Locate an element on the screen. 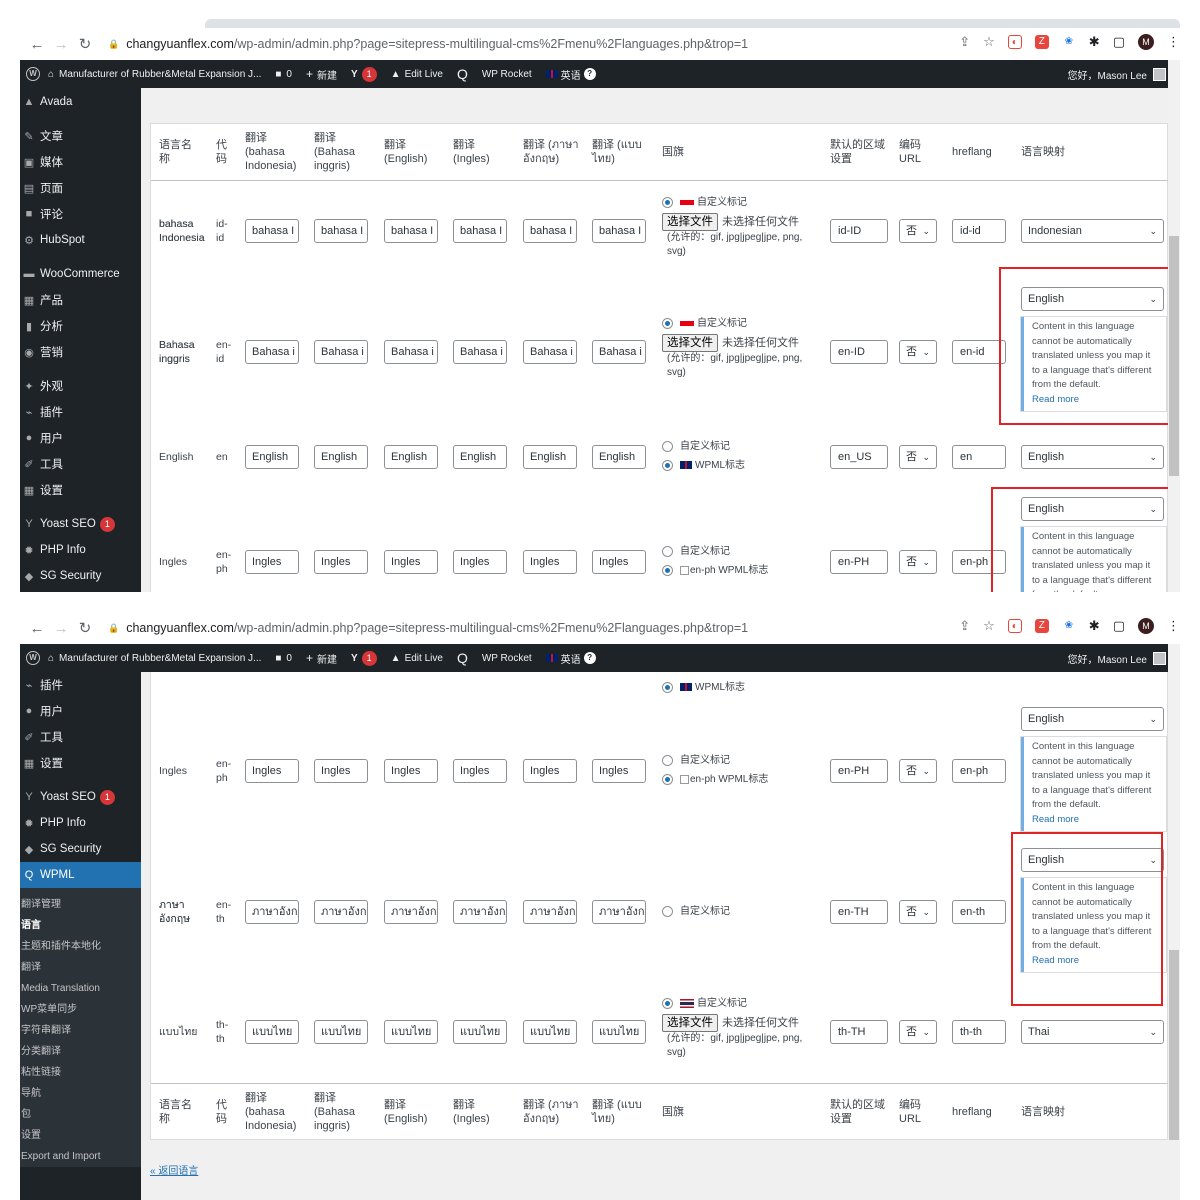  submenu-item: 字符串翻译 is located at coordinates (80, 1030).